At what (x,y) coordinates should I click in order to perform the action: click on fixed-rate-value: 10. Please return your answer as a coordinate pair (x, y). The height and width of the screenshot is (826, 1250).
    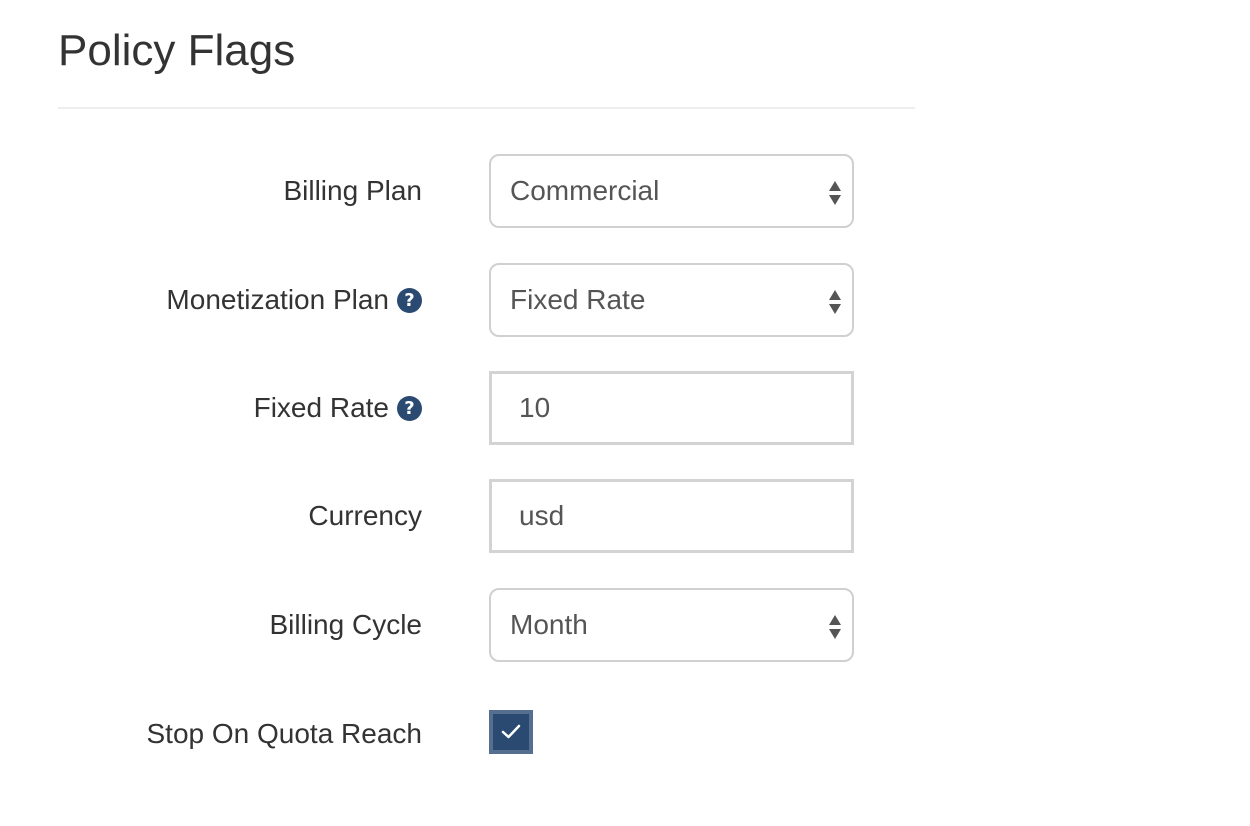
    Looking at the image, I should click on (535, 407).